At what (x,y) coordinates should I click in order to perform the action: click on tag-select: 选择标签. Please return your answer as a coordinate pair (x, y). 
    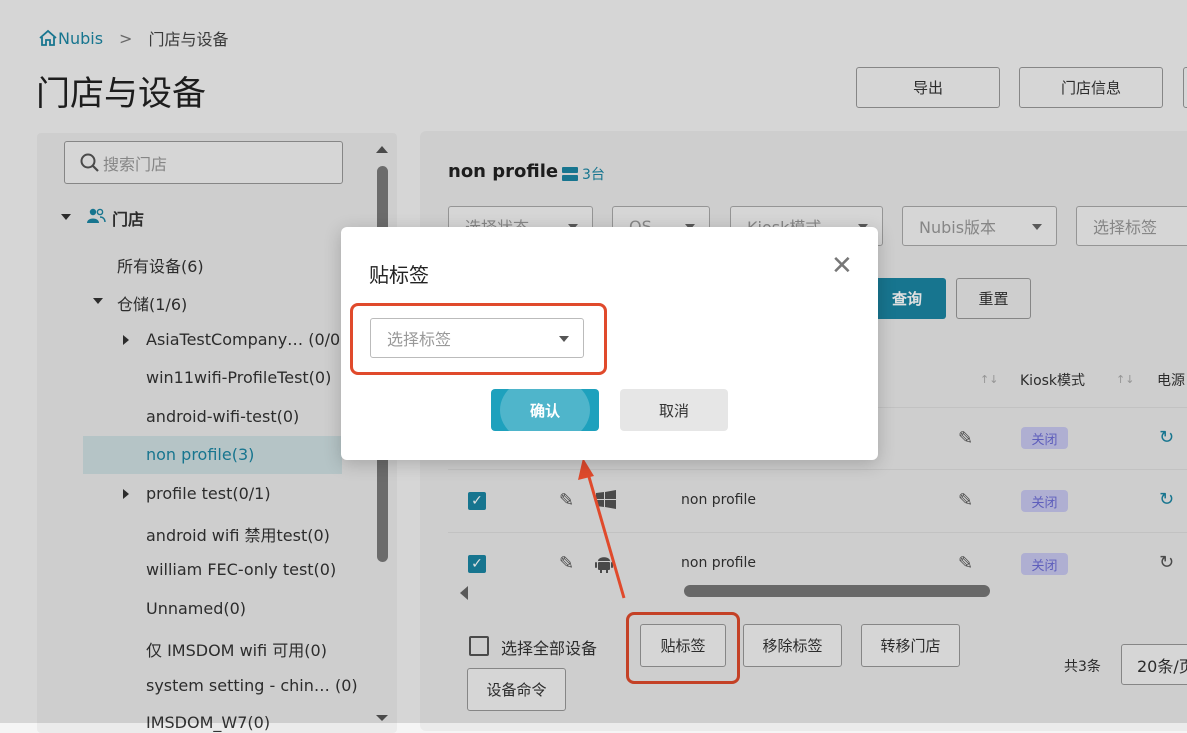
    Looking at the image, I should click on (477, 338).